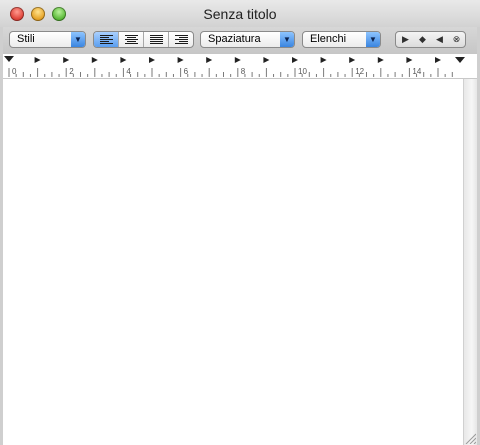 This screenshot has height=445, width=480. Describe the element at coordinates (128, 71) in the screenshot. I see `ruler-label: 4` at that location.